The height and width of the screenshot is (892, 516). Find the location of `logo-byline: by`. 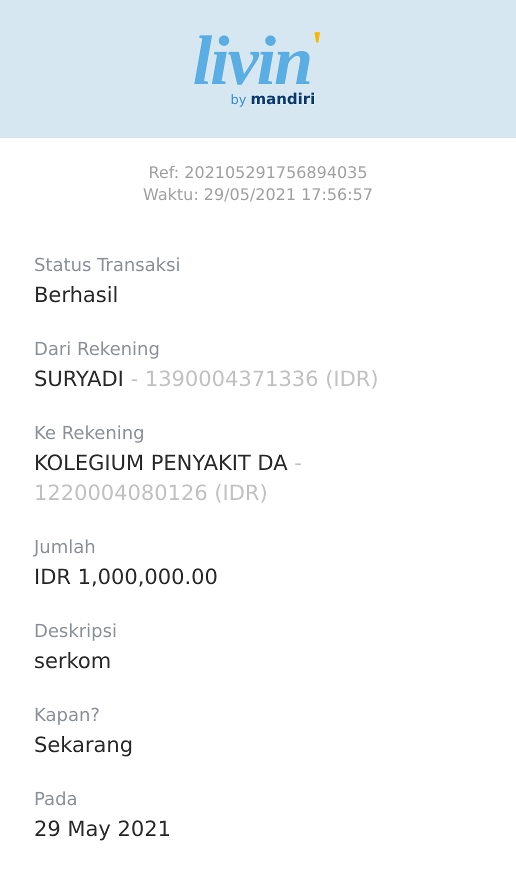

logo-byline: by is located at coordinates (238, 100).